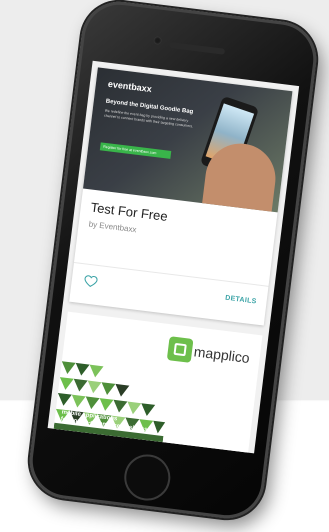 This screenshot has width=329, height=532. What do you see at coordinates (197, 48) in the screenshot?
I see `earpiece-speaker` at bounding box center [197, 48].